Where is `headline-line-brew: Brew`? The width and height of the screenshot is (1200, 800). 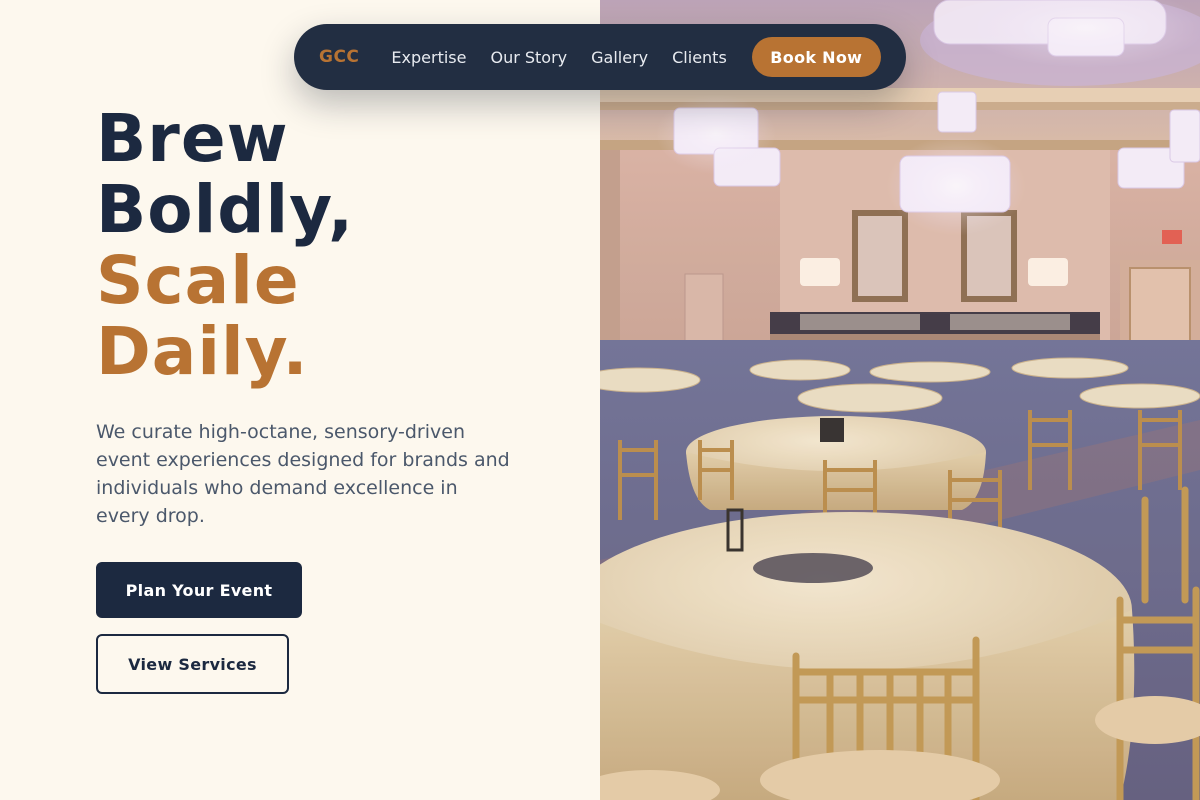 headline-line-brew: Brew is located at coordinates (192, 138).